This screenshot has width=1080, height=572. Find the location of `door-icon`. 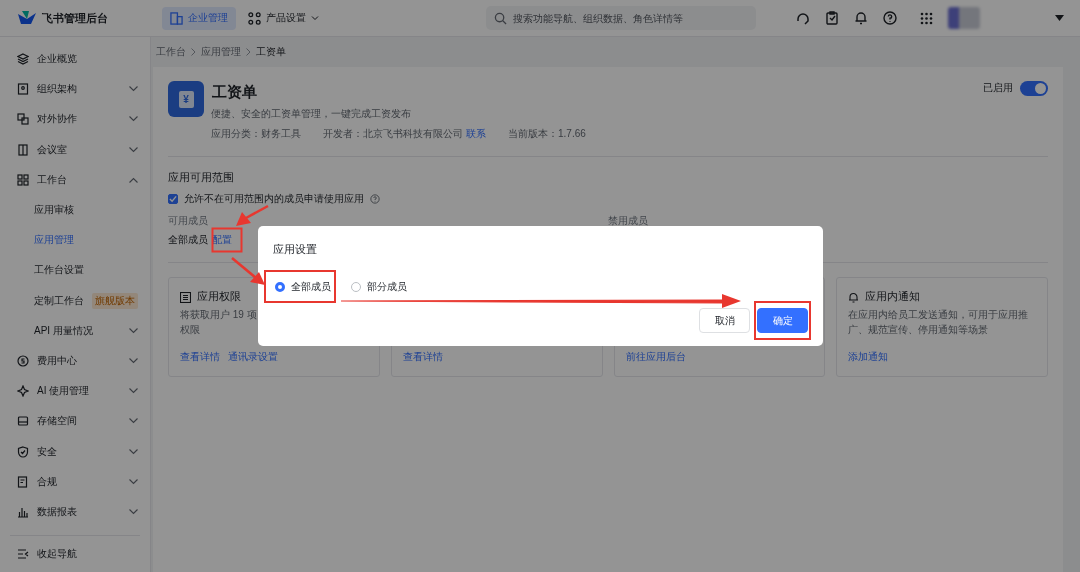

door-icon is located at coordinates (23, 149).